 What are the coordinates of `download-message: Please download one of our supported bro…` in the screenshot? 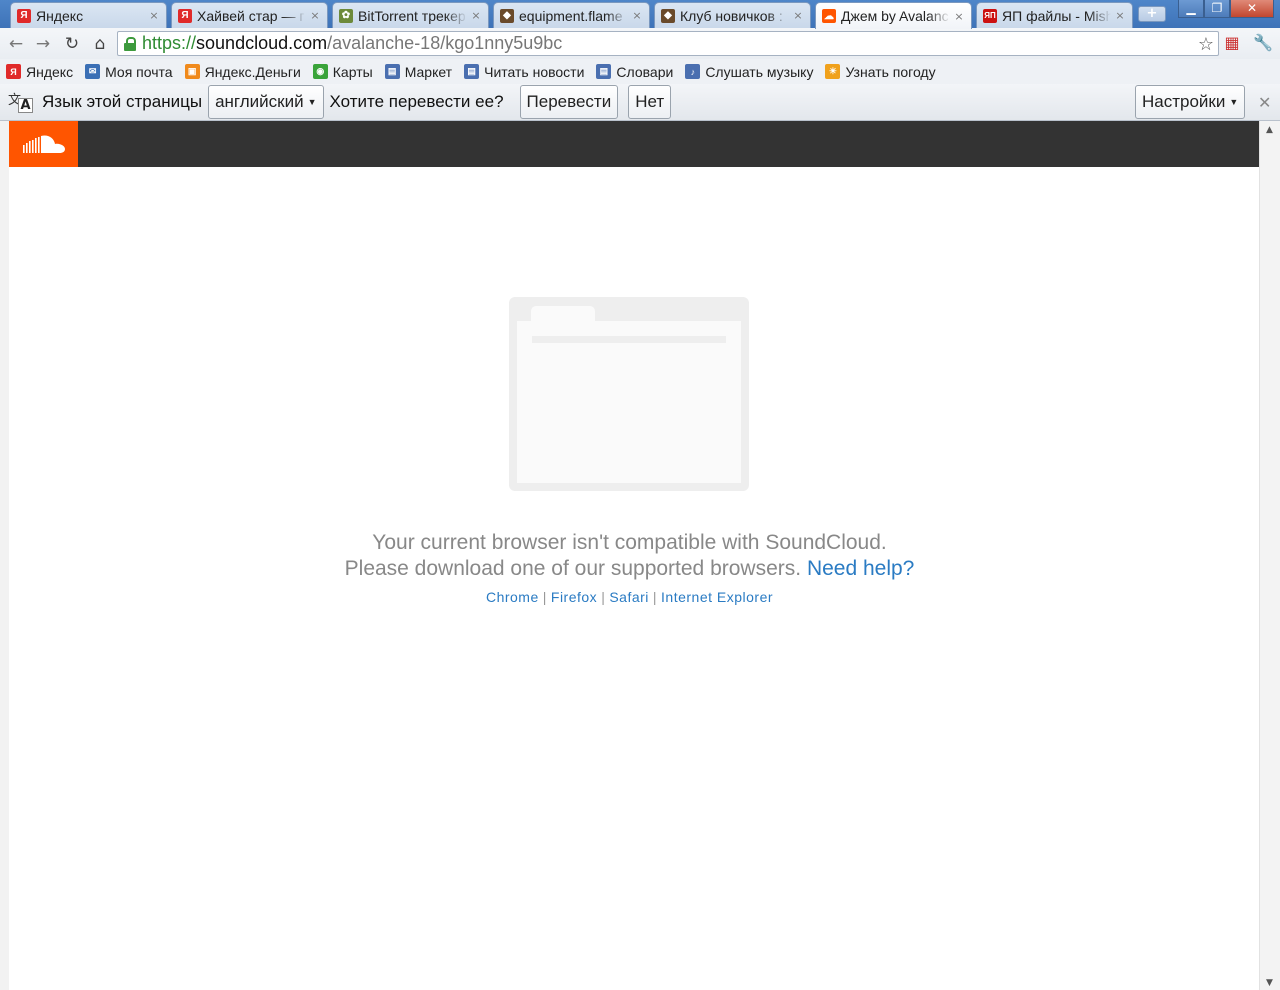 It's located at (629, 569).